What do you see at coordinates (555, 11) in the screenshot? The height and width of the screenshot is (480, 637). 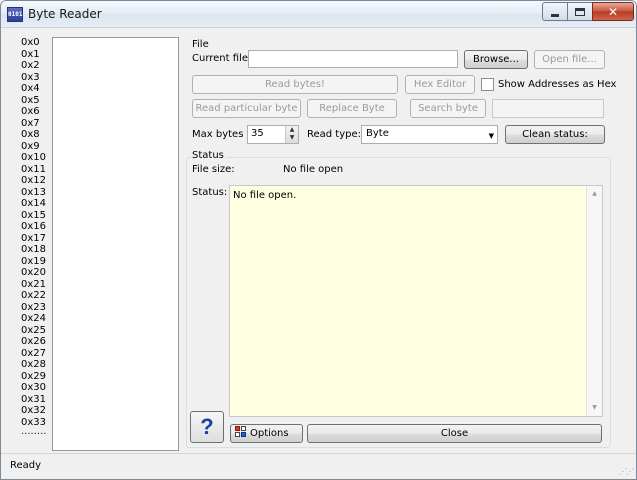 I see `minimize-button` at bounding box center [555, 11].